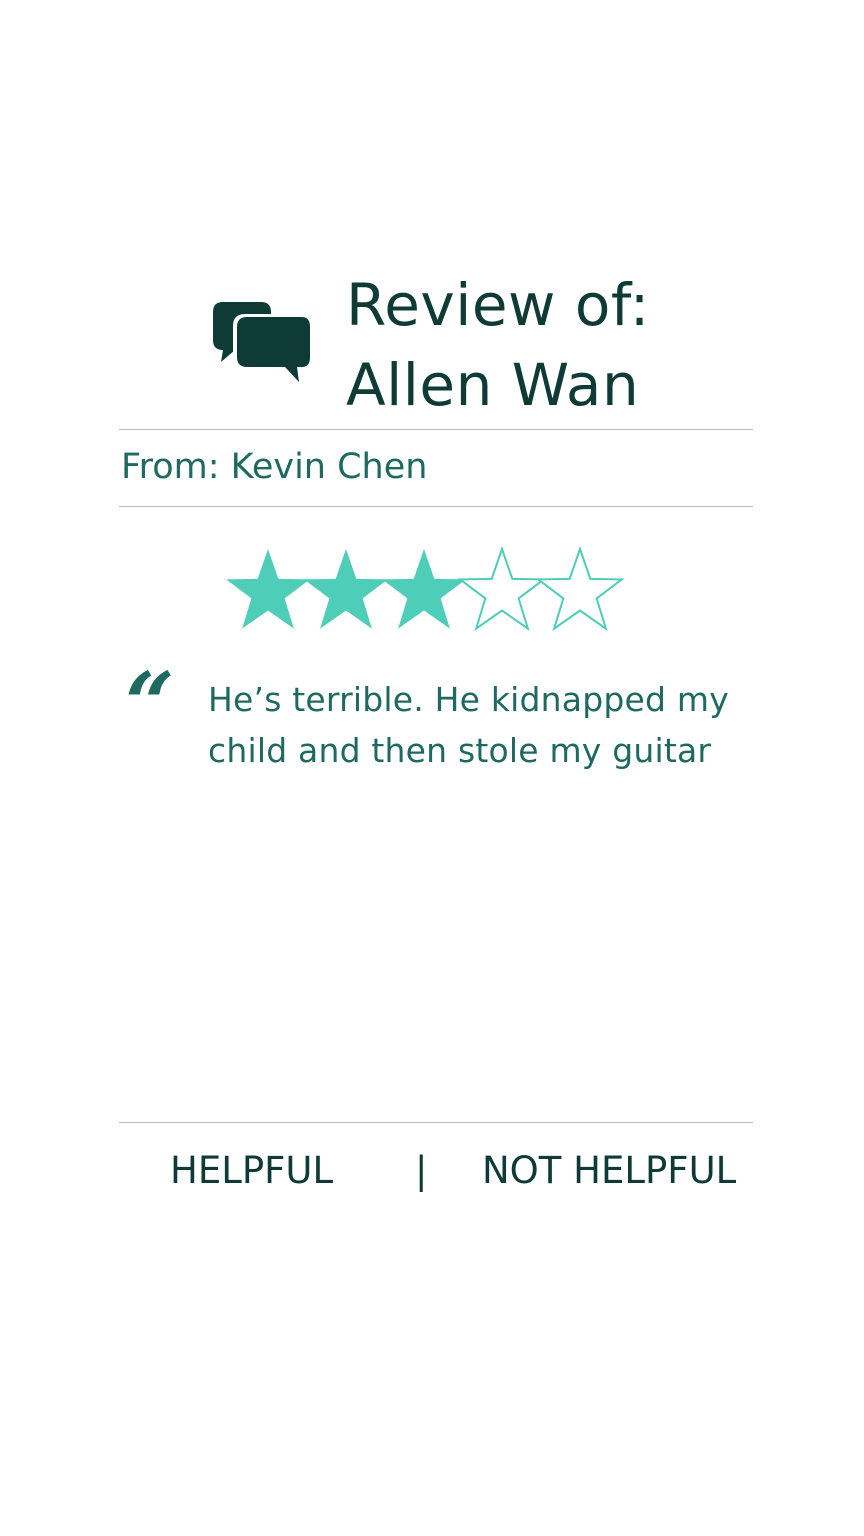 This screenshot has width=864, height=1536. Describe the element at coordinates (274, 467) in the screenshot. I see `reviewer-name: From: Kevin Chen` at that location.